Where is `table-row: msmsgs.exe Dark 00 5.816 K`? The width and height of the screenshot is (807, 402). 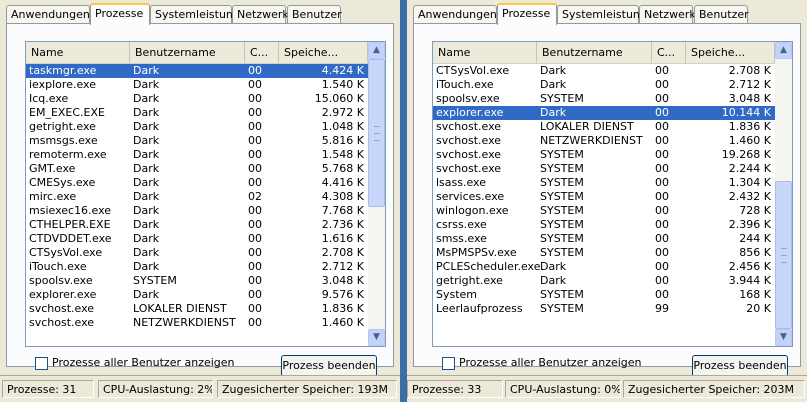 table-row: msmsgs.exe Dark 00 5.816 K is located at coordinates (197, 141).